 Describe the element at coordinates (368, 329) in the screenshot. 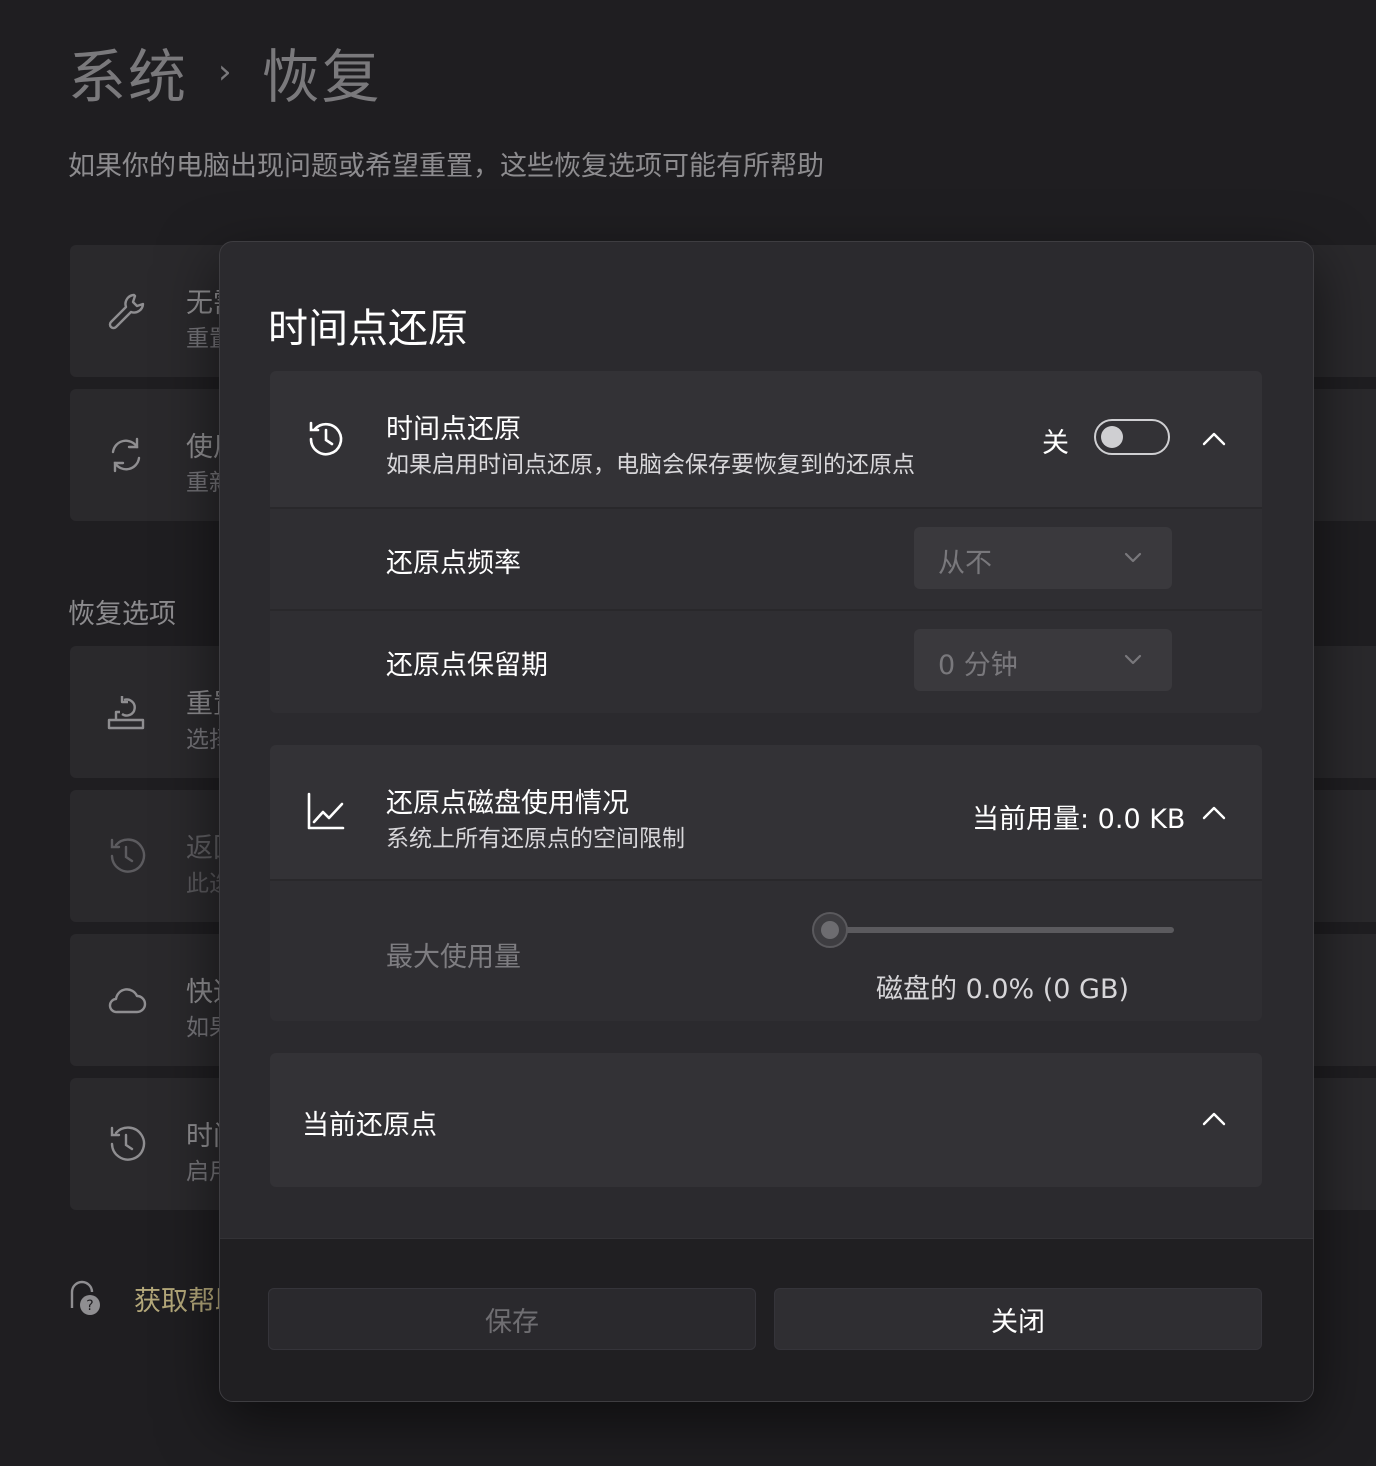

I see `dialog-title: 时间点还原` at that location.